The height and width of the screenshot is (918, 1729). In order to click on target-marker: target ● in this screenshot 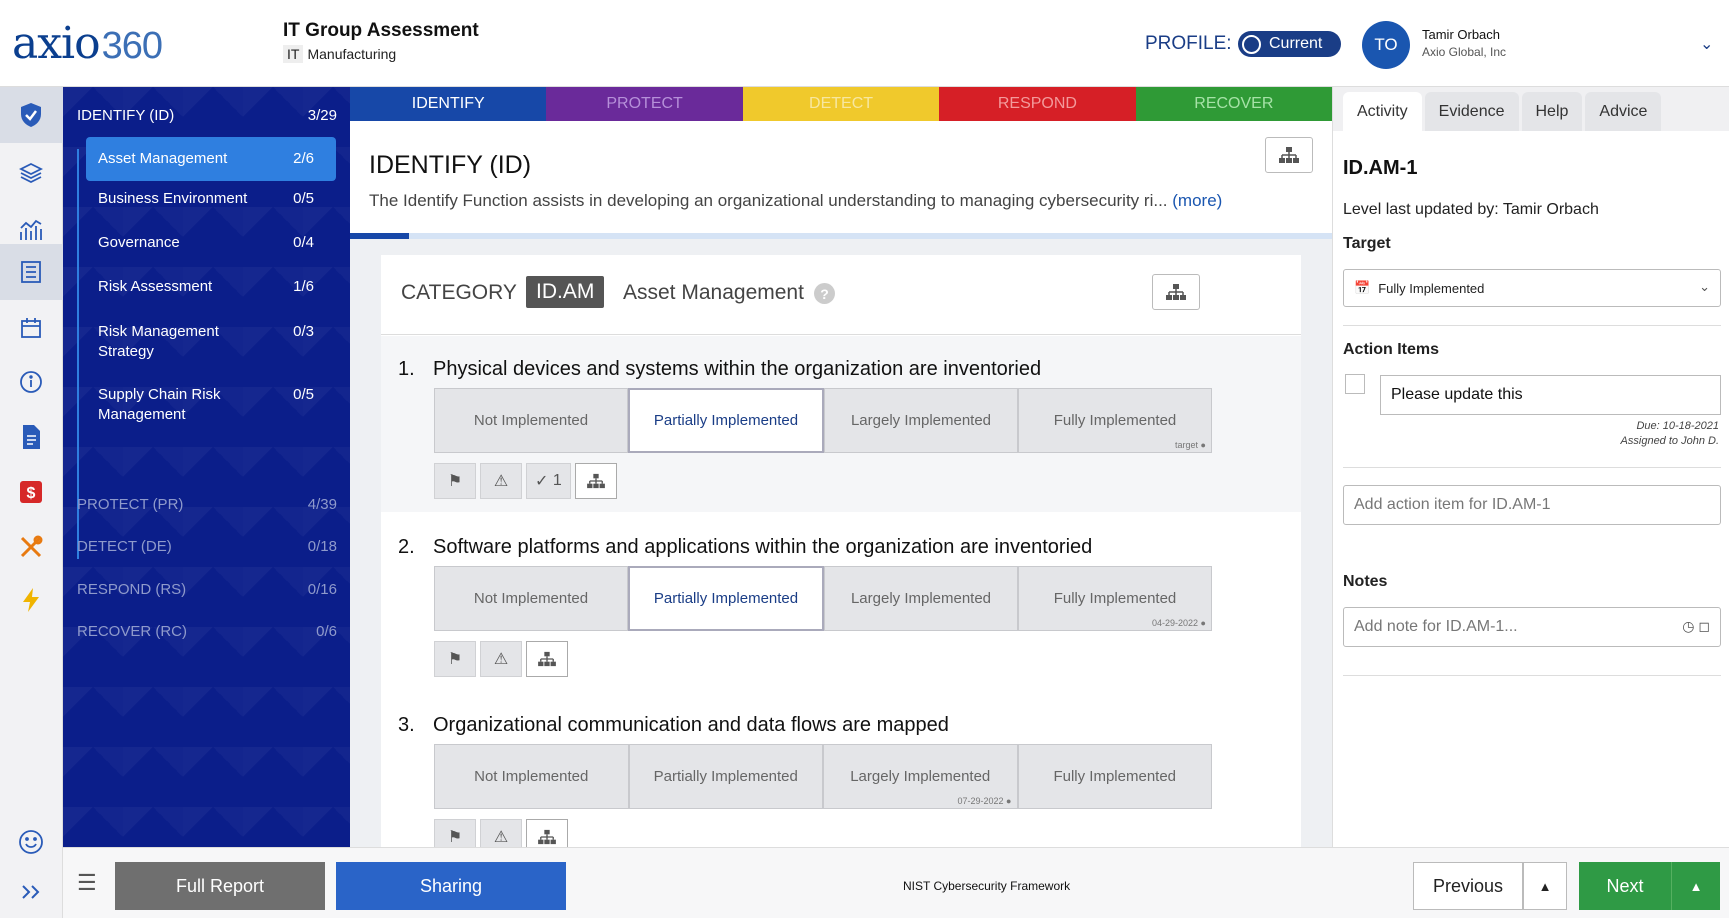, I will do `click(1190, 445)`.